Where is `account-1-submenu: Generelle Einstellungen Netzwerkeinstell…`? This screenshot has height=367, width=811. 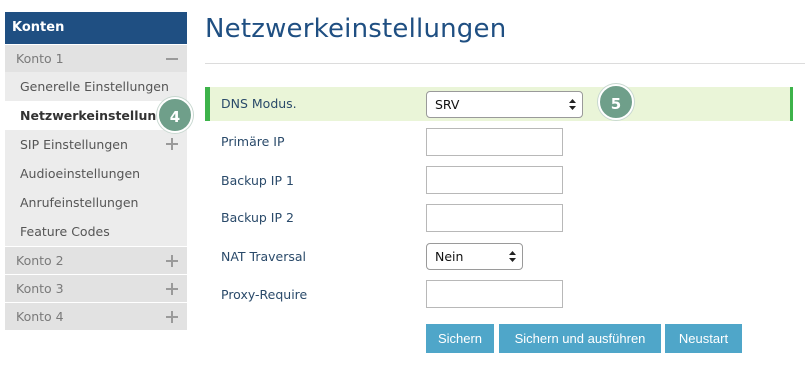 account-1-submenu: Generelle Einstellungen Netzwerkeinstell… is located at coordinates (96, 159).